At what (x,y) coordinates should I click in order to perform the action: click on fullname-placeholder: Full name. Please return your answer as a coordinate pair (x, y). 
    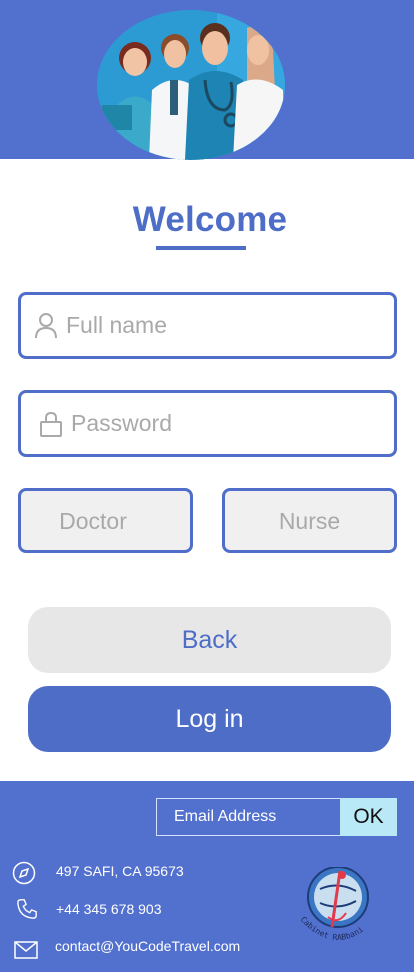
    Looking at the image, I should click on (116, 325).